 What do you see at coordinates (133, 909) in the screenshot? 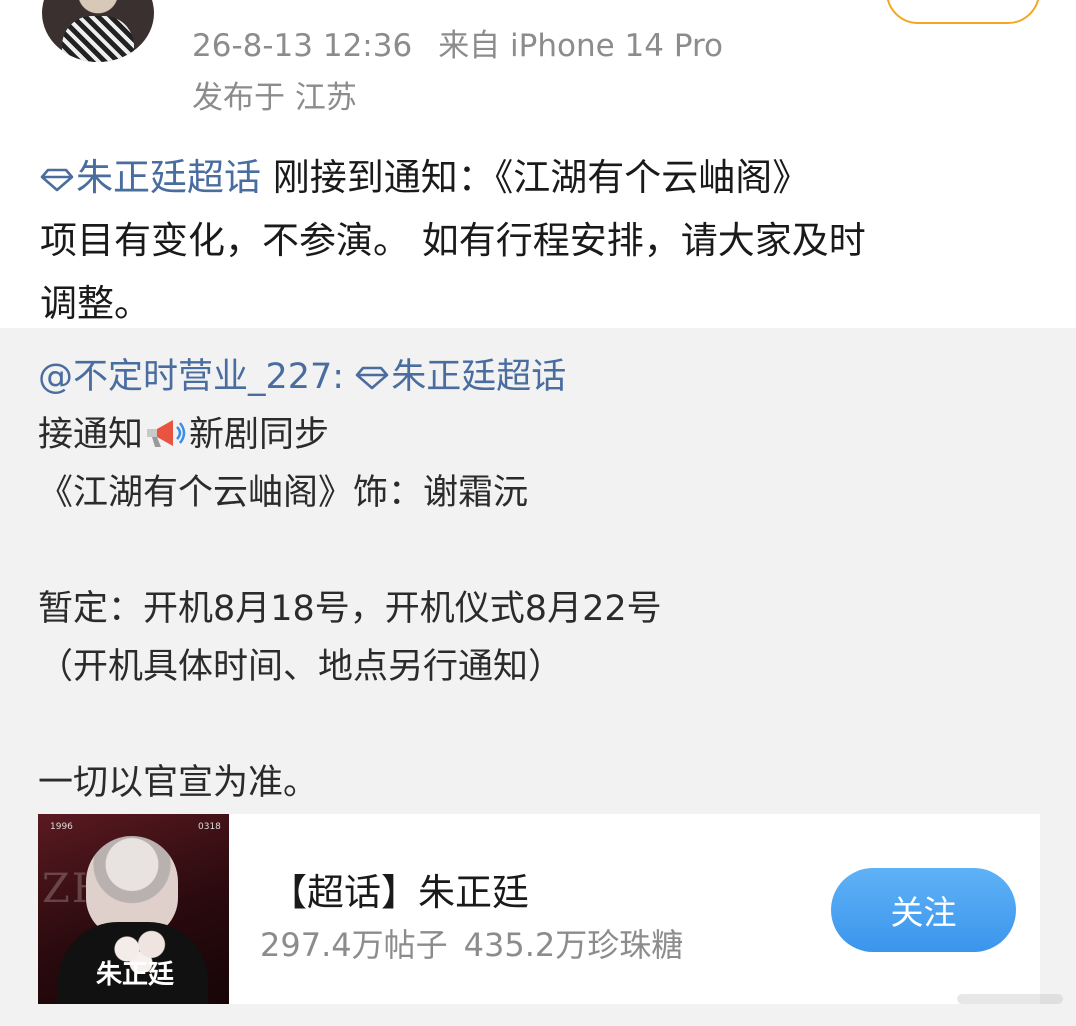
I see `supertopic-cover-image: ZHU 朱正廷 1996 0318` at bounding box center [133, 909].